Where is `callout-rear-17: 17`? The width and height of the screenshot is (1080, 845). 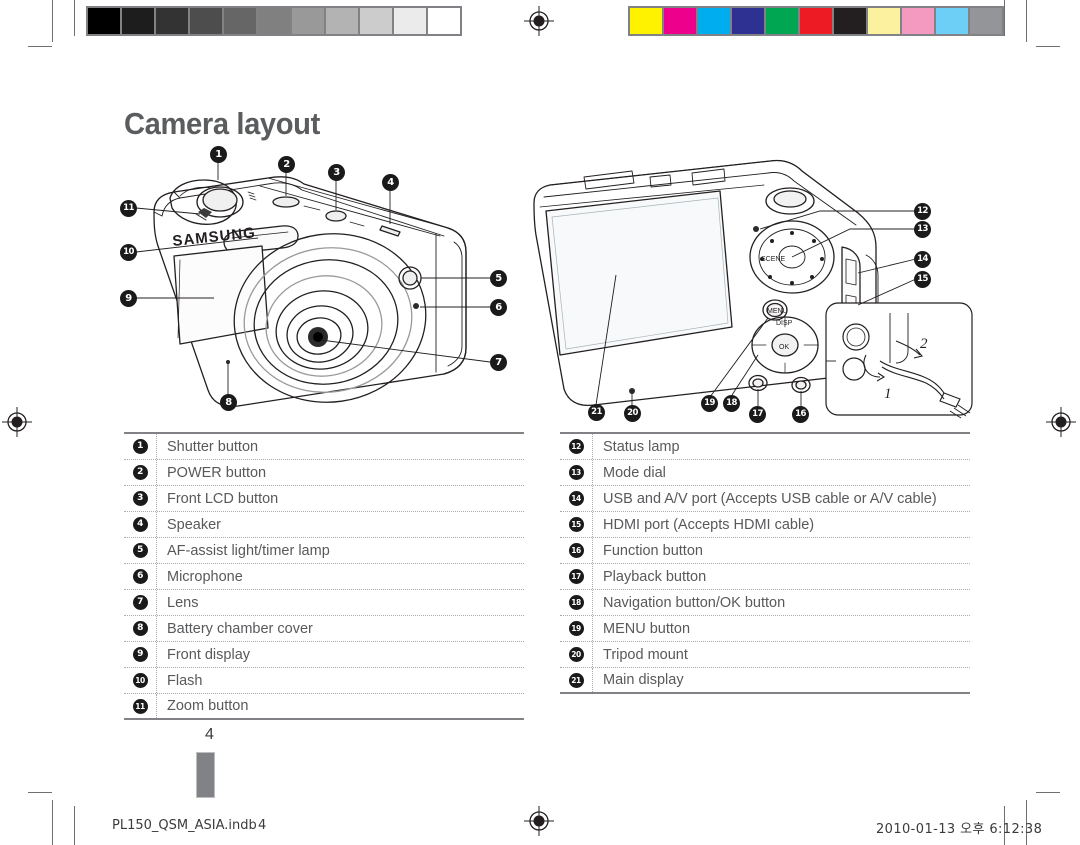
callout-rear-17: 17 is located at coordinates (757, 414).